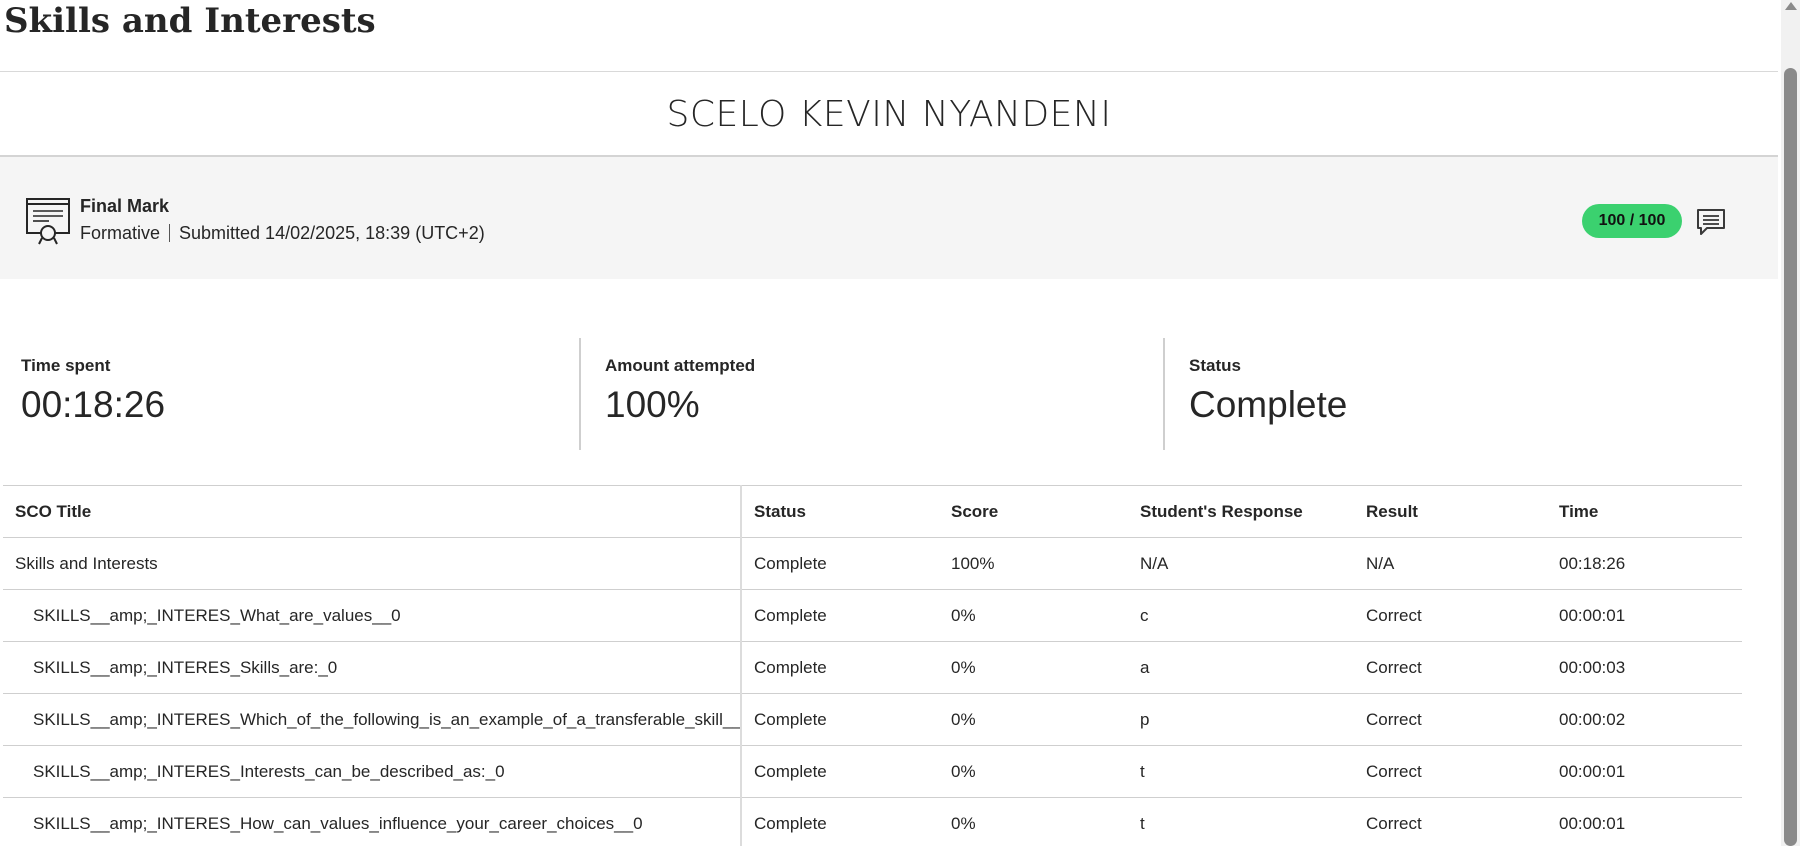 The width and height of the screenshot is (1800, 846). Describe the element at coordinates (1145, 667) in the screenshot. I see `response-cell: a` at that location.